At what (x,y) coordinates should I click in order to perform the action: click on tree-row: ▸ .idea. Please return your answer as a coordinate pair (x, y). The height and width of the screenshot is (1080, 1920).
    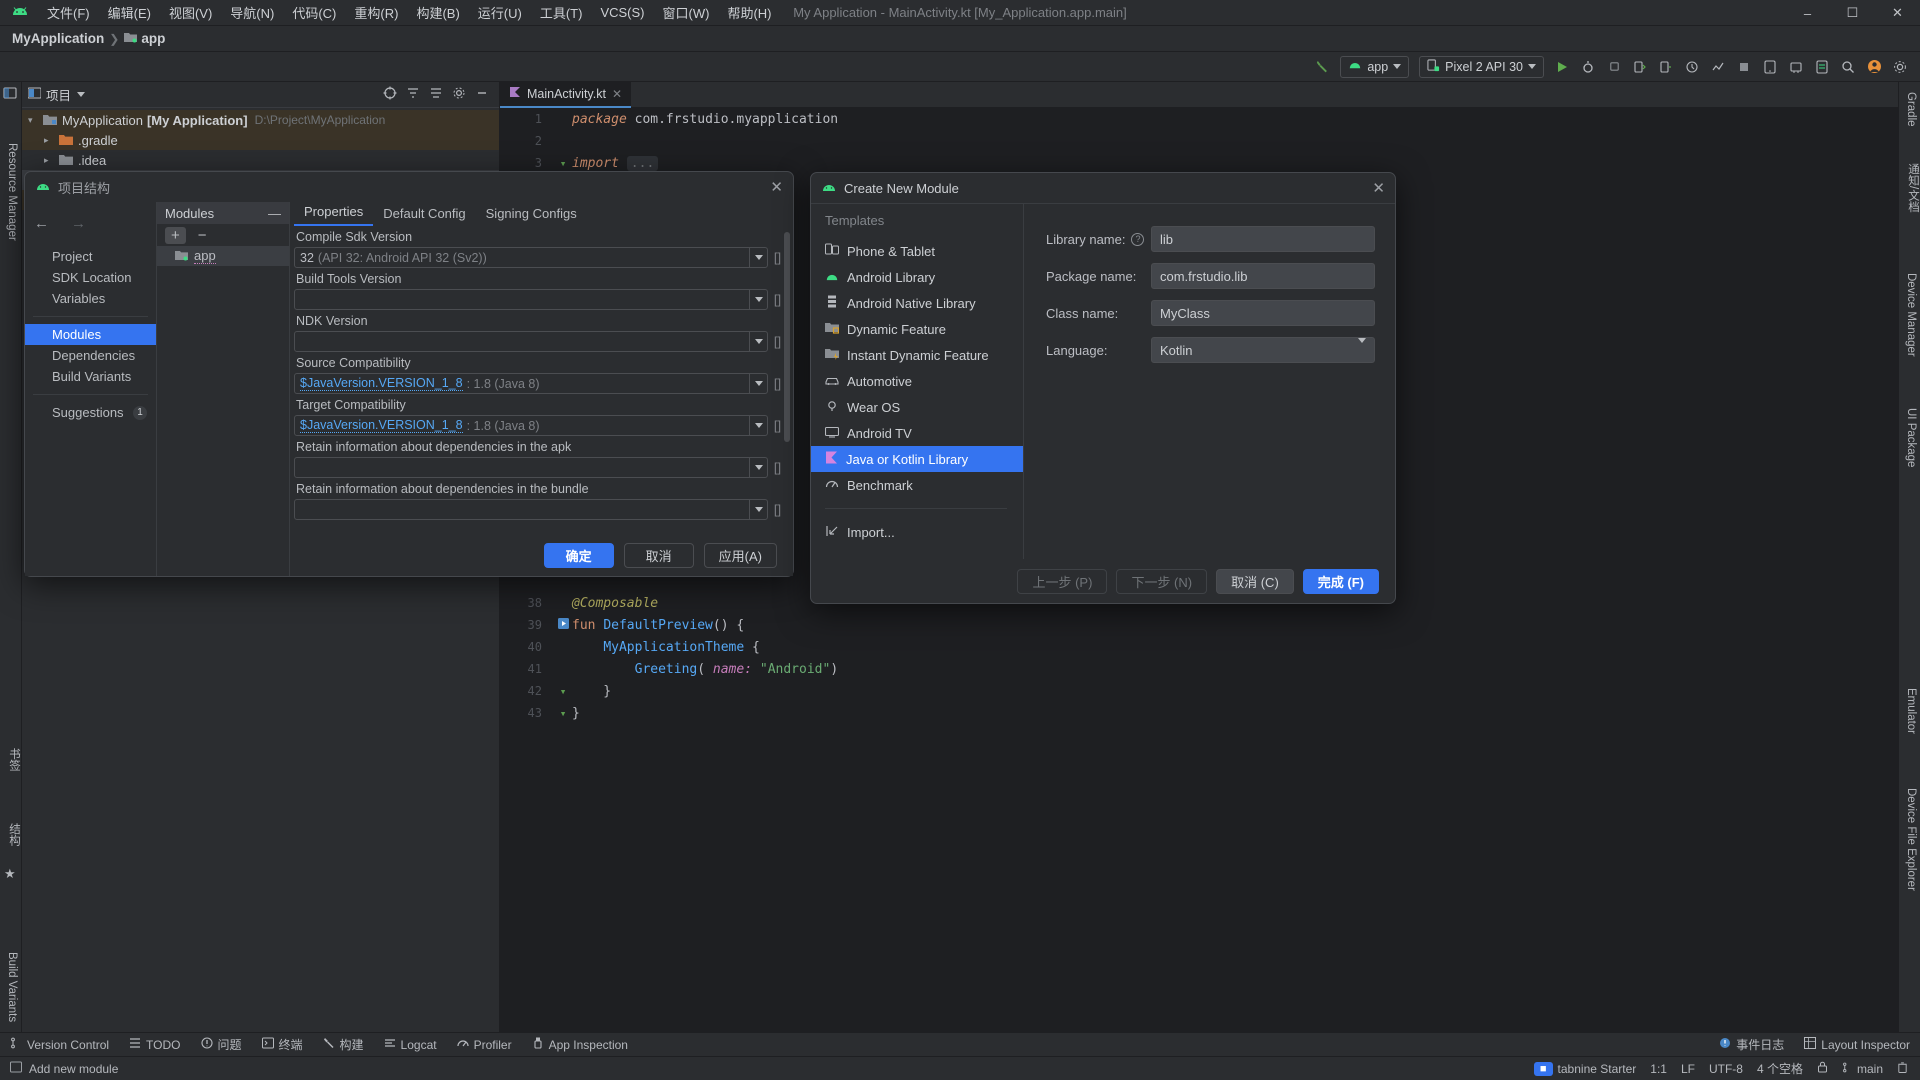
    Looking at the image, I should click on (260, 160).